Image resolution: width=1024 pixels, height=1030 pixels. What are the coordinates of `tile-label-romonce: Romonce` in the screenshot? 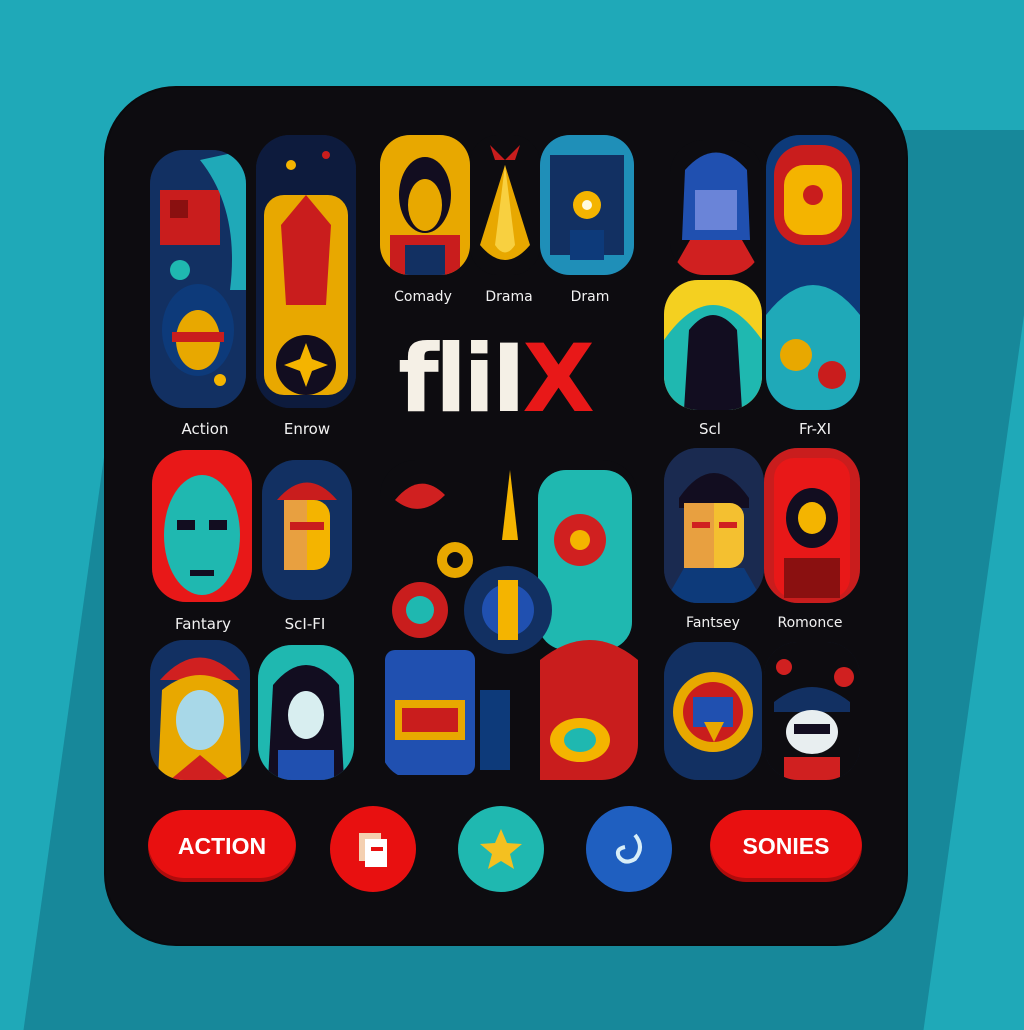 It's located at (810, 623).